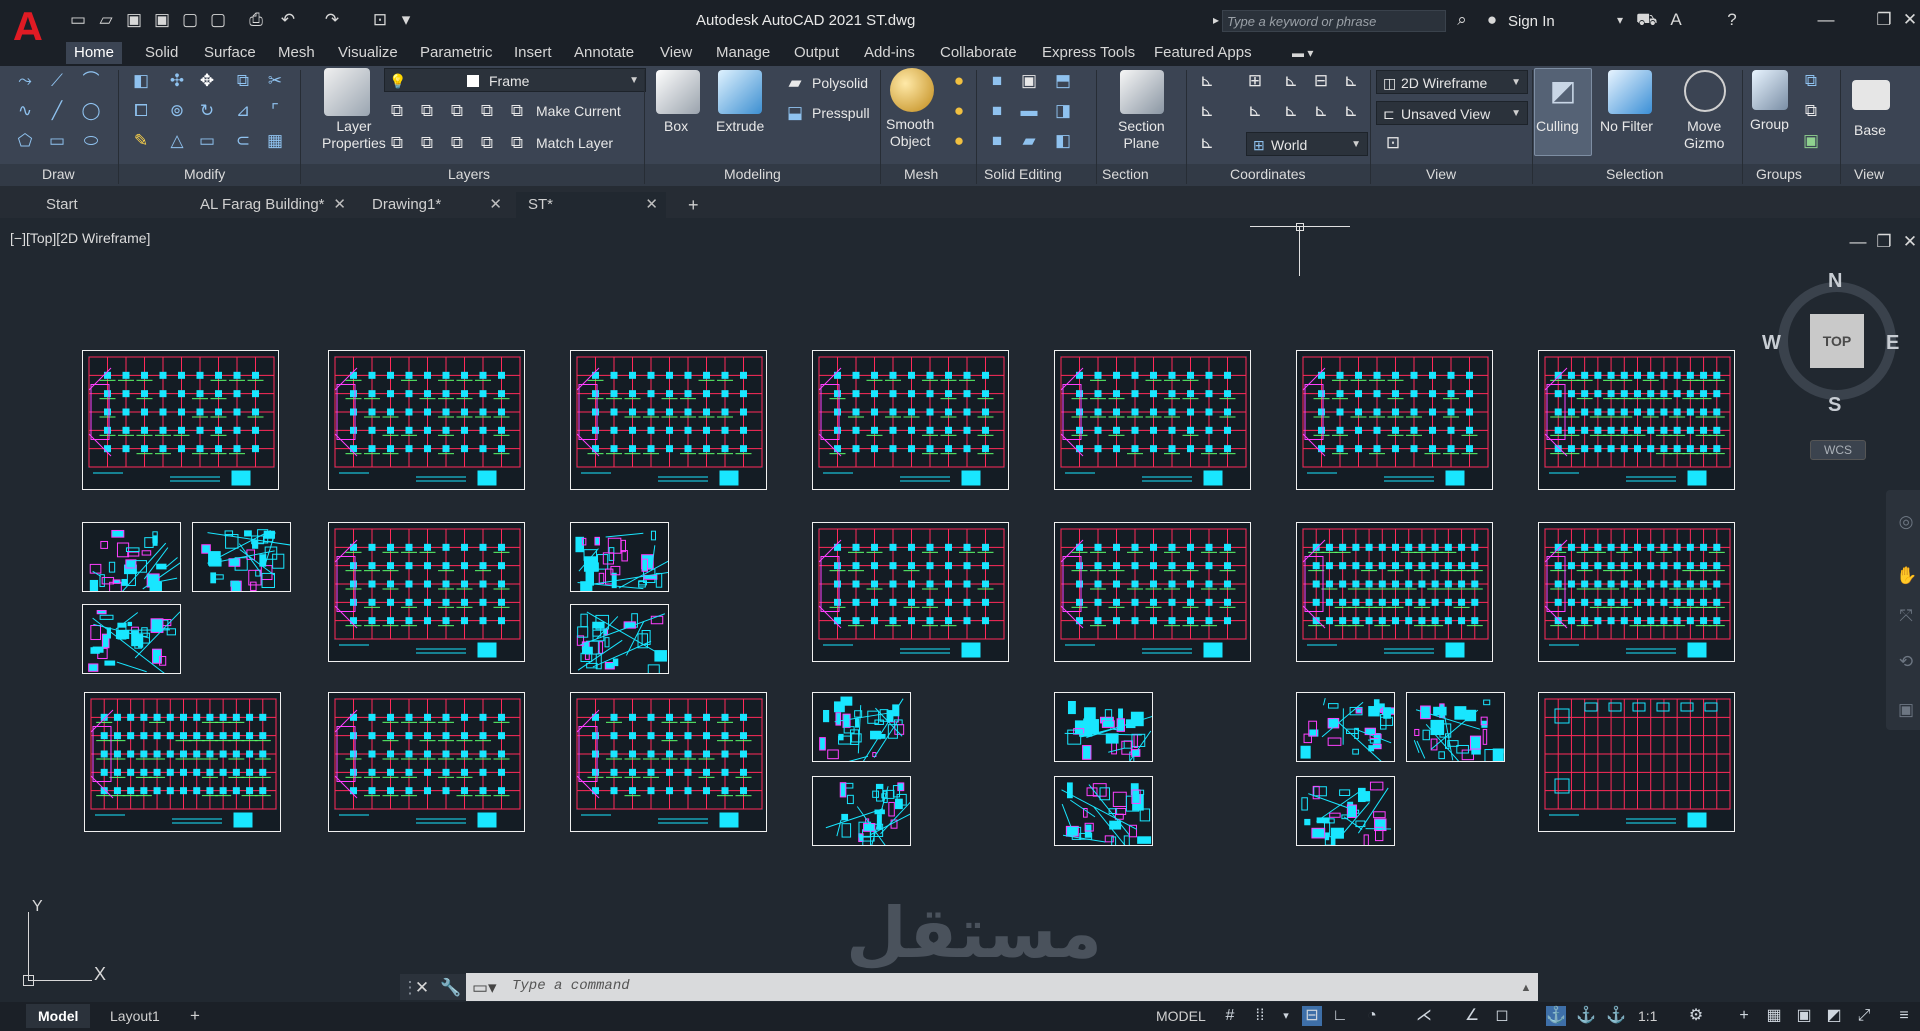 This screenshot has height=1031, width=1920. I want to click on viewport-close-icon: ✕, so click(1910, 242).